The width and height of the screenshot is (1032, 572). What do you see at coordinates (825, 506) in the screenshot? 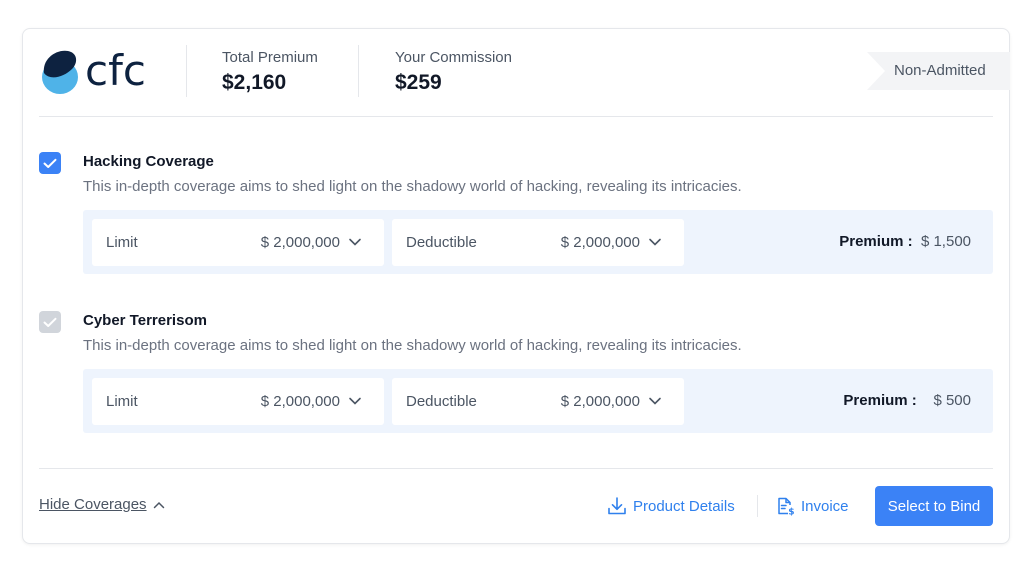
I see `invoice-label: Invoice` at bounding box center [825, 506].